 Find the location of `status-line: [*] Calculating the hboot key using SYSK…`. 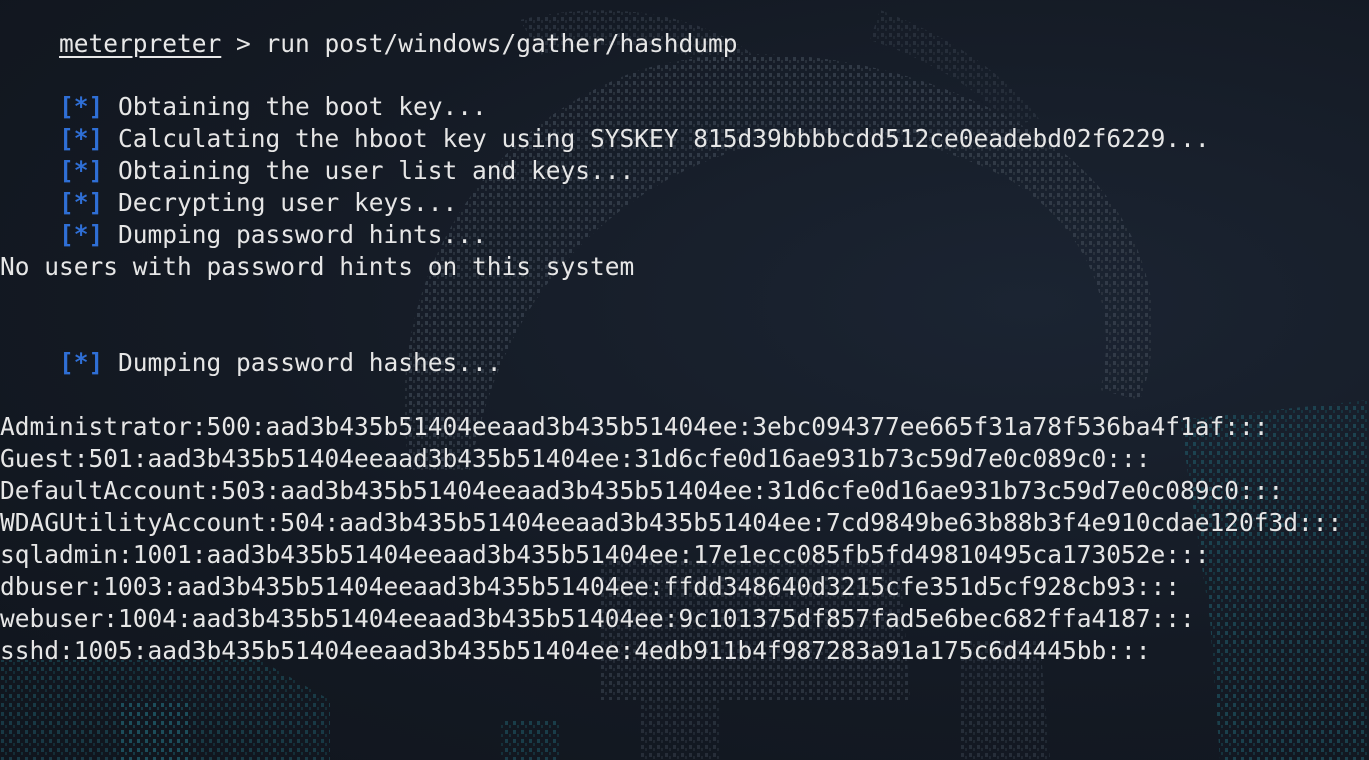

status-line: [*] Calculating the hboot key using SYSK… is located at coordinates (605, 122).